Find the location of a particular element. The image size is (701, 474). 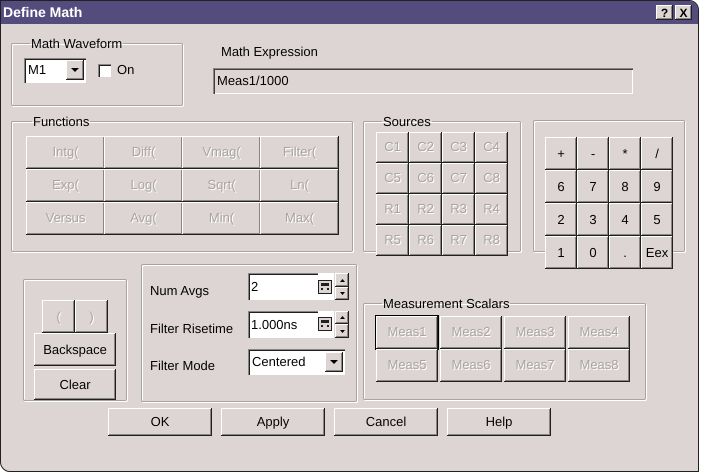

input-field: 1.000ns is located at coordinates (283, 324).